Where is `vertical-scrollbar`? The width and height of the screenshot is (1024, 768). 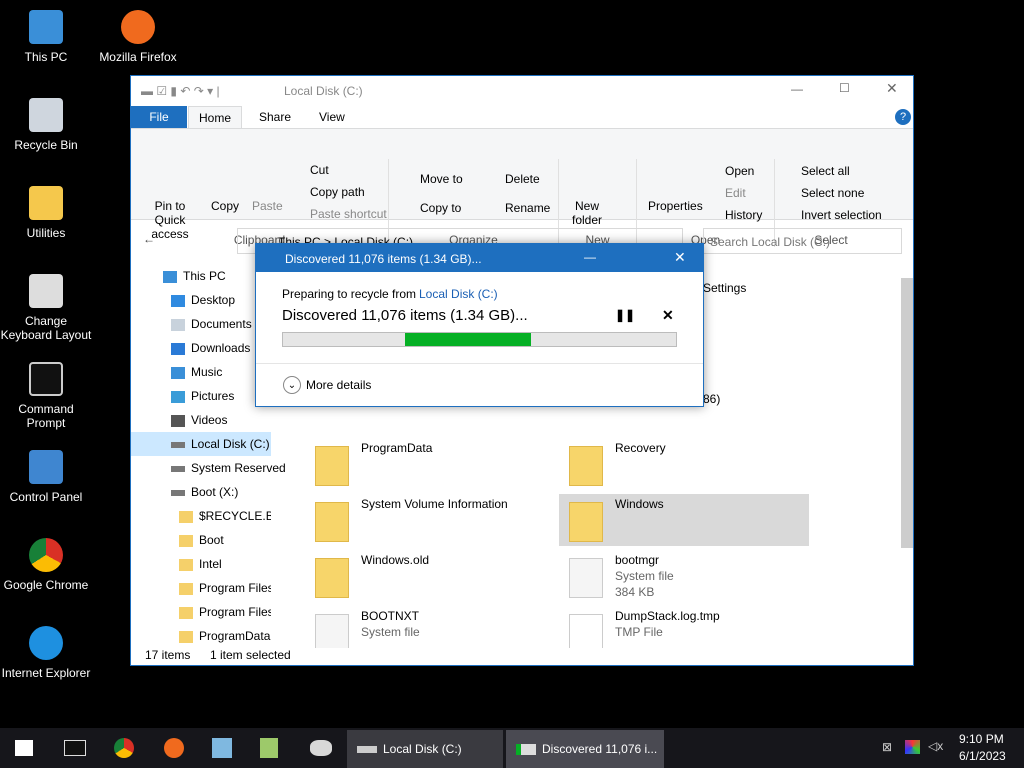 vertical-scrollbar is located at coordinates (907, 413).